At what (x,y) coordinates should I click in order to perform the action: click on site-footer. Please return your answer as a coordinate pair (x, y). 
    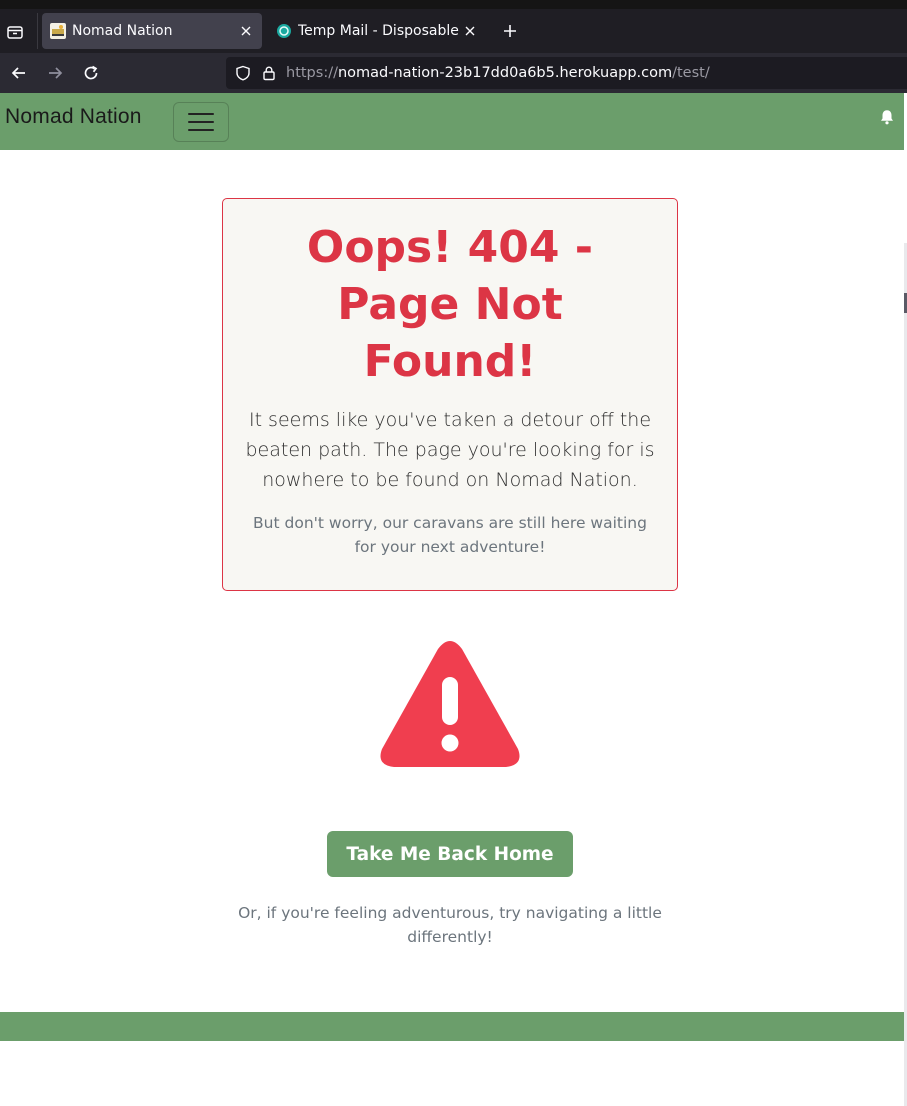
    Looking at the image, I should click on (453, 1026).